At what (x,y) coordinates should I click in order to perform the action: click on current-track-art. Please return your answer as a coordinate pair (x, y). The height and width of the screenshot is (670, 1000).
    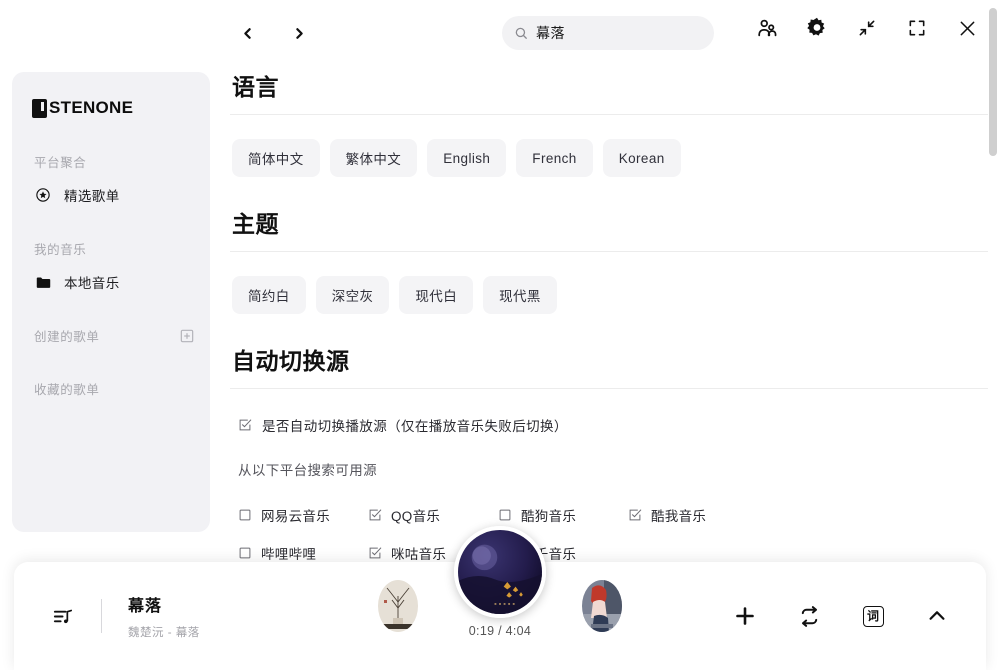
    Looking at the image, I should click on (500, 572).